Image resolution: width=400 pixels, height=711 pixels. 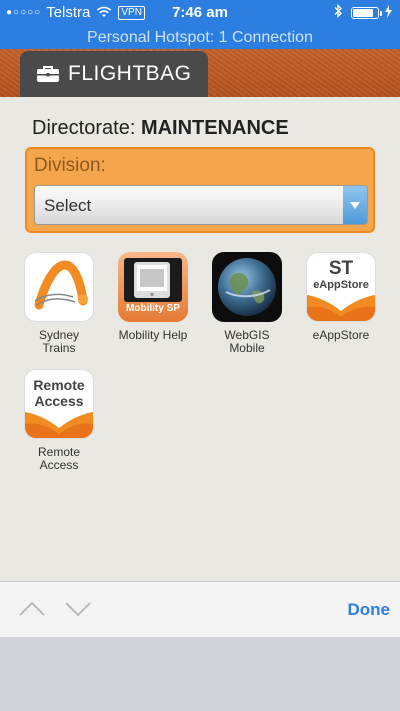 I want to click on keyboard-accessory-bar: Done, so click(x=200, y=609).